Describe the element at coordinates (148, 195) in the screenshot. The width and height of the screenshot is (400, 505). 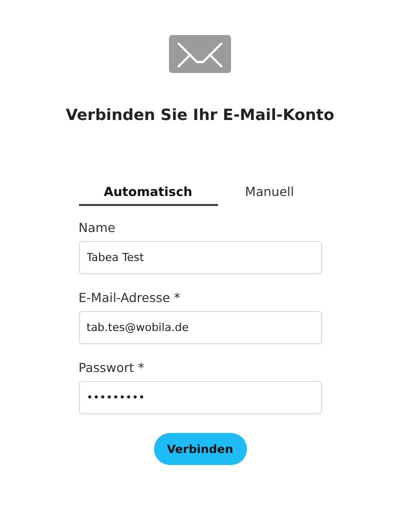
I see `tab: Automatisch` at that location.